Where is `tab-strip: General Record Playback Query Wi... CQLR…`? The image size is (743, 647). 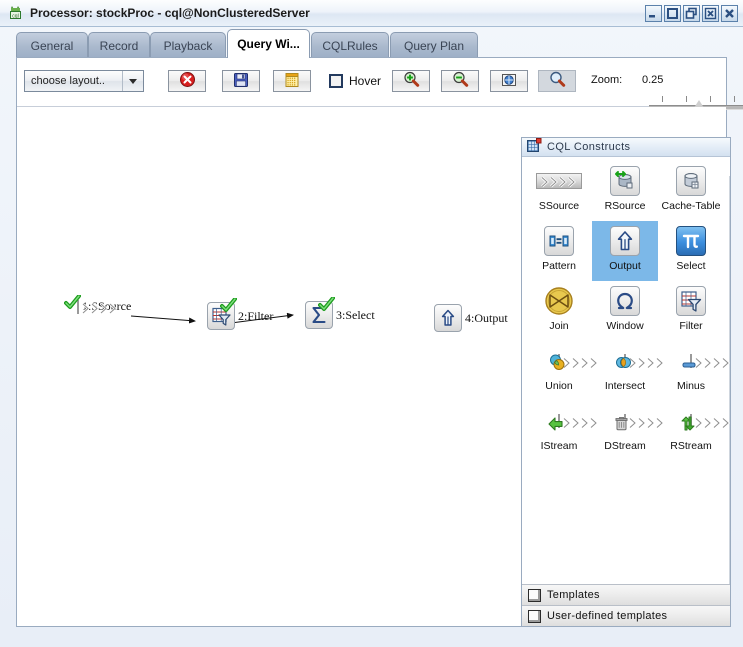
tab-strip: General Record Playback Query Wi... CQLR… is located at coordinates (371, 42).